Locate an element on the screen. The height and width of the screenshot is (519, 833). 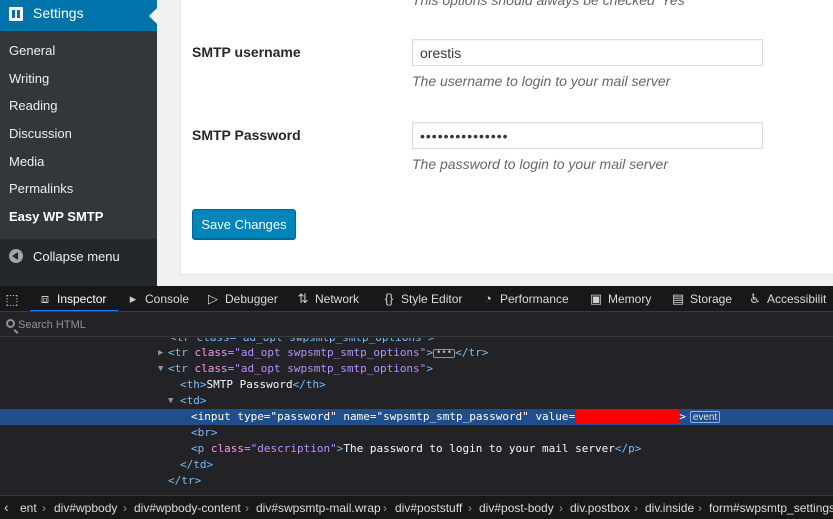
sidebar-item-permalinks: Permalinks is located at coordinates (41, 188).